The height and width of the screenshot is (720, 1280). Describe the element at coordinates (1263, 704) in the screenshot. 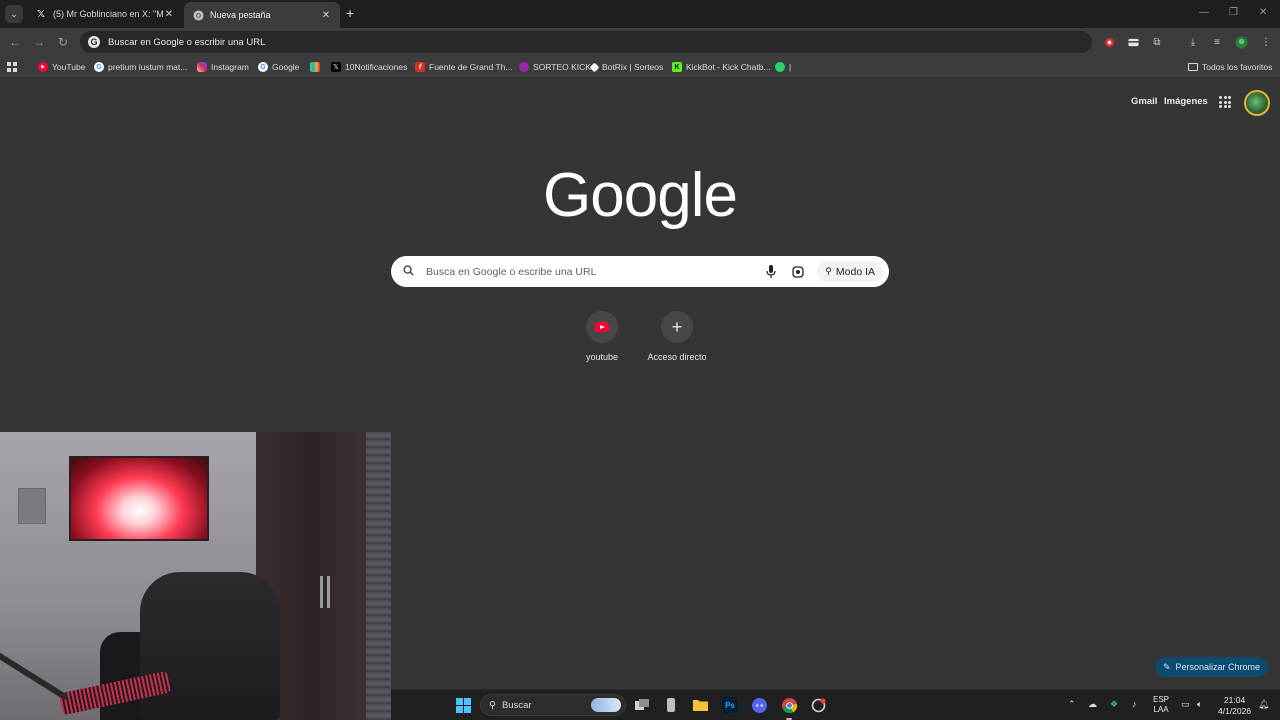

I see `notification-icon: 🔔︎` at that location.